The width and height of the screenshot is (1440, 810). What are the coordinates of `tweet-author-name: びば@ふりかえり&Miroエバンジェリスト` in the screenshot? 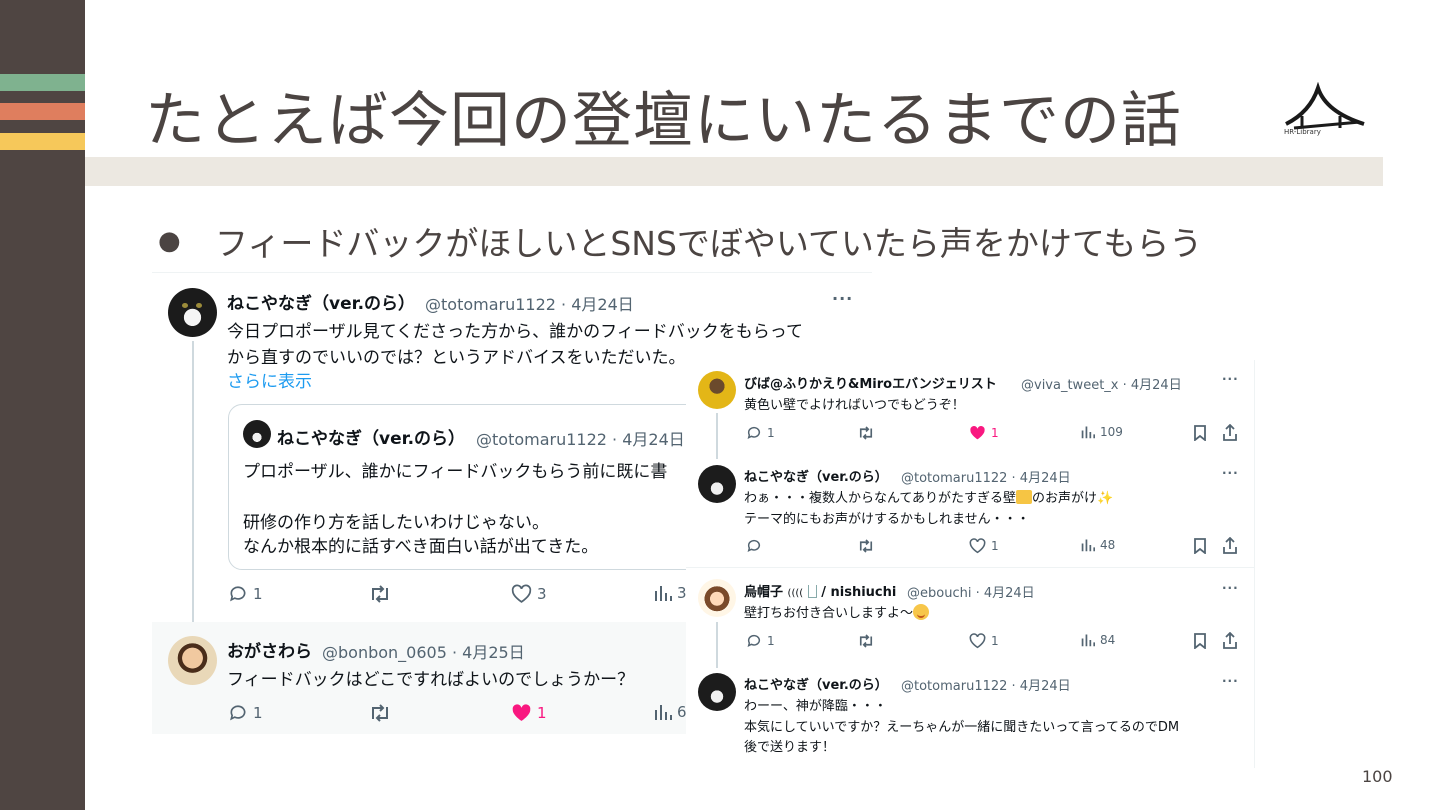 It's located at (870, 382).